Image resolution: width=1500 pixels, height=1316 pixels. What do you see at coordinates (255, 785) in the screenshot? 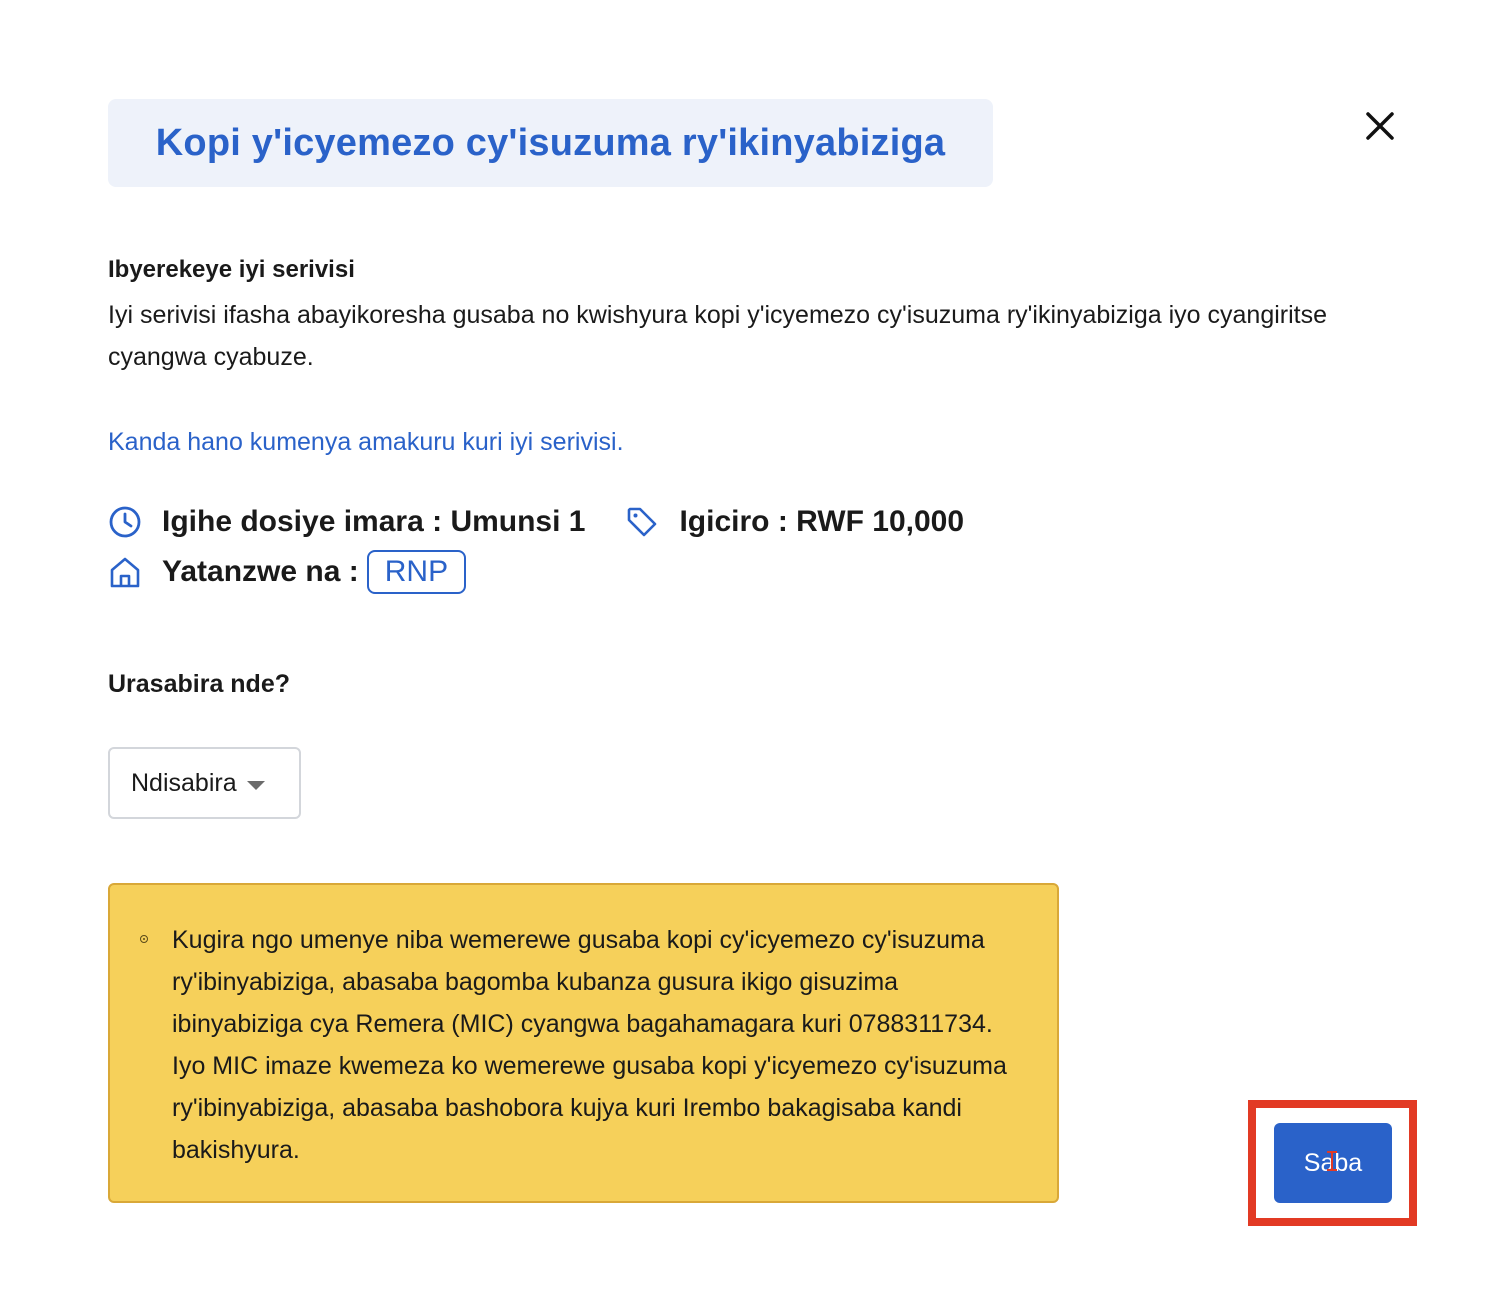
I see `chevron-down-icon` at bounding box center [255, 785].